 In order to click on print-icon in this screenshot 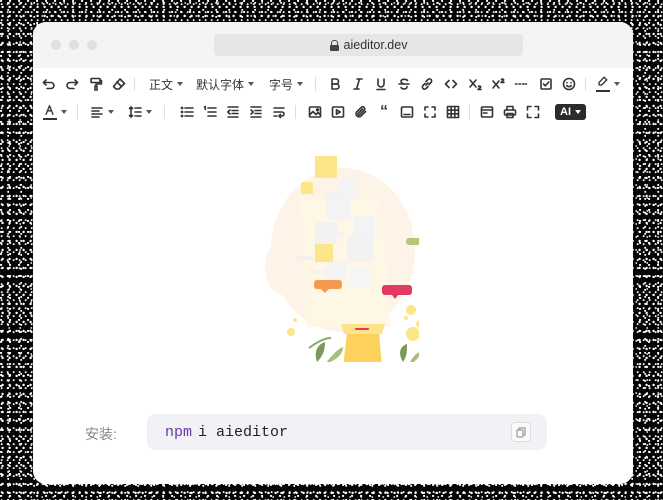, I will do `click(510, 112)`.